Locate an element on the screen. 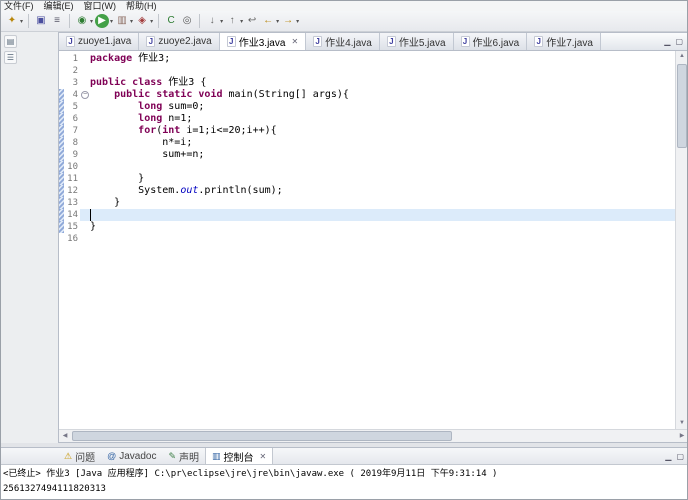  code-token: public is located at coordinates (132, 94).